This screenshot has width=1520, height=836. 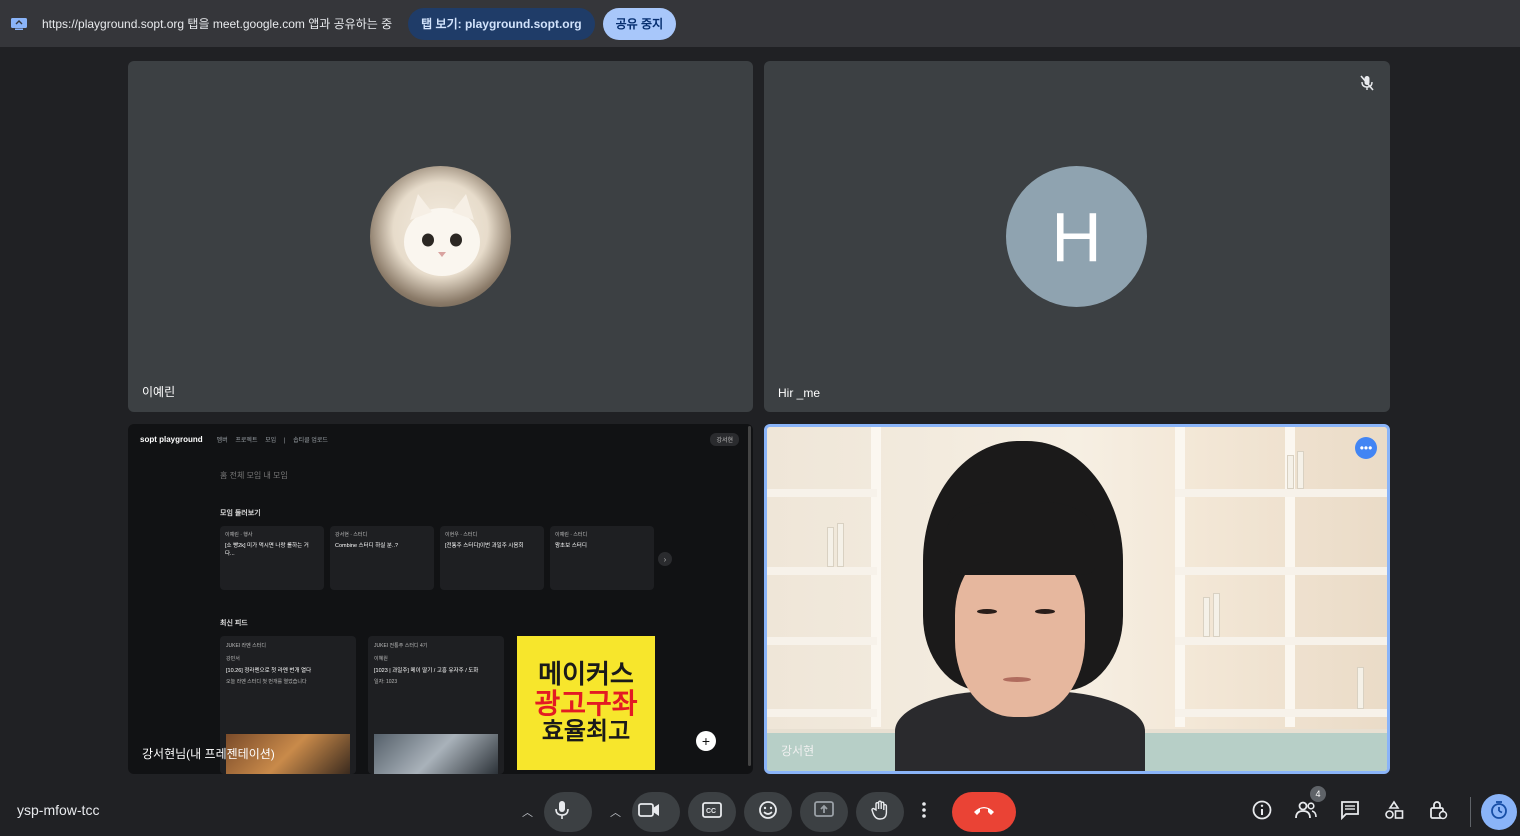 I want to click on captions-button: CC, so click(x=712, y=812).